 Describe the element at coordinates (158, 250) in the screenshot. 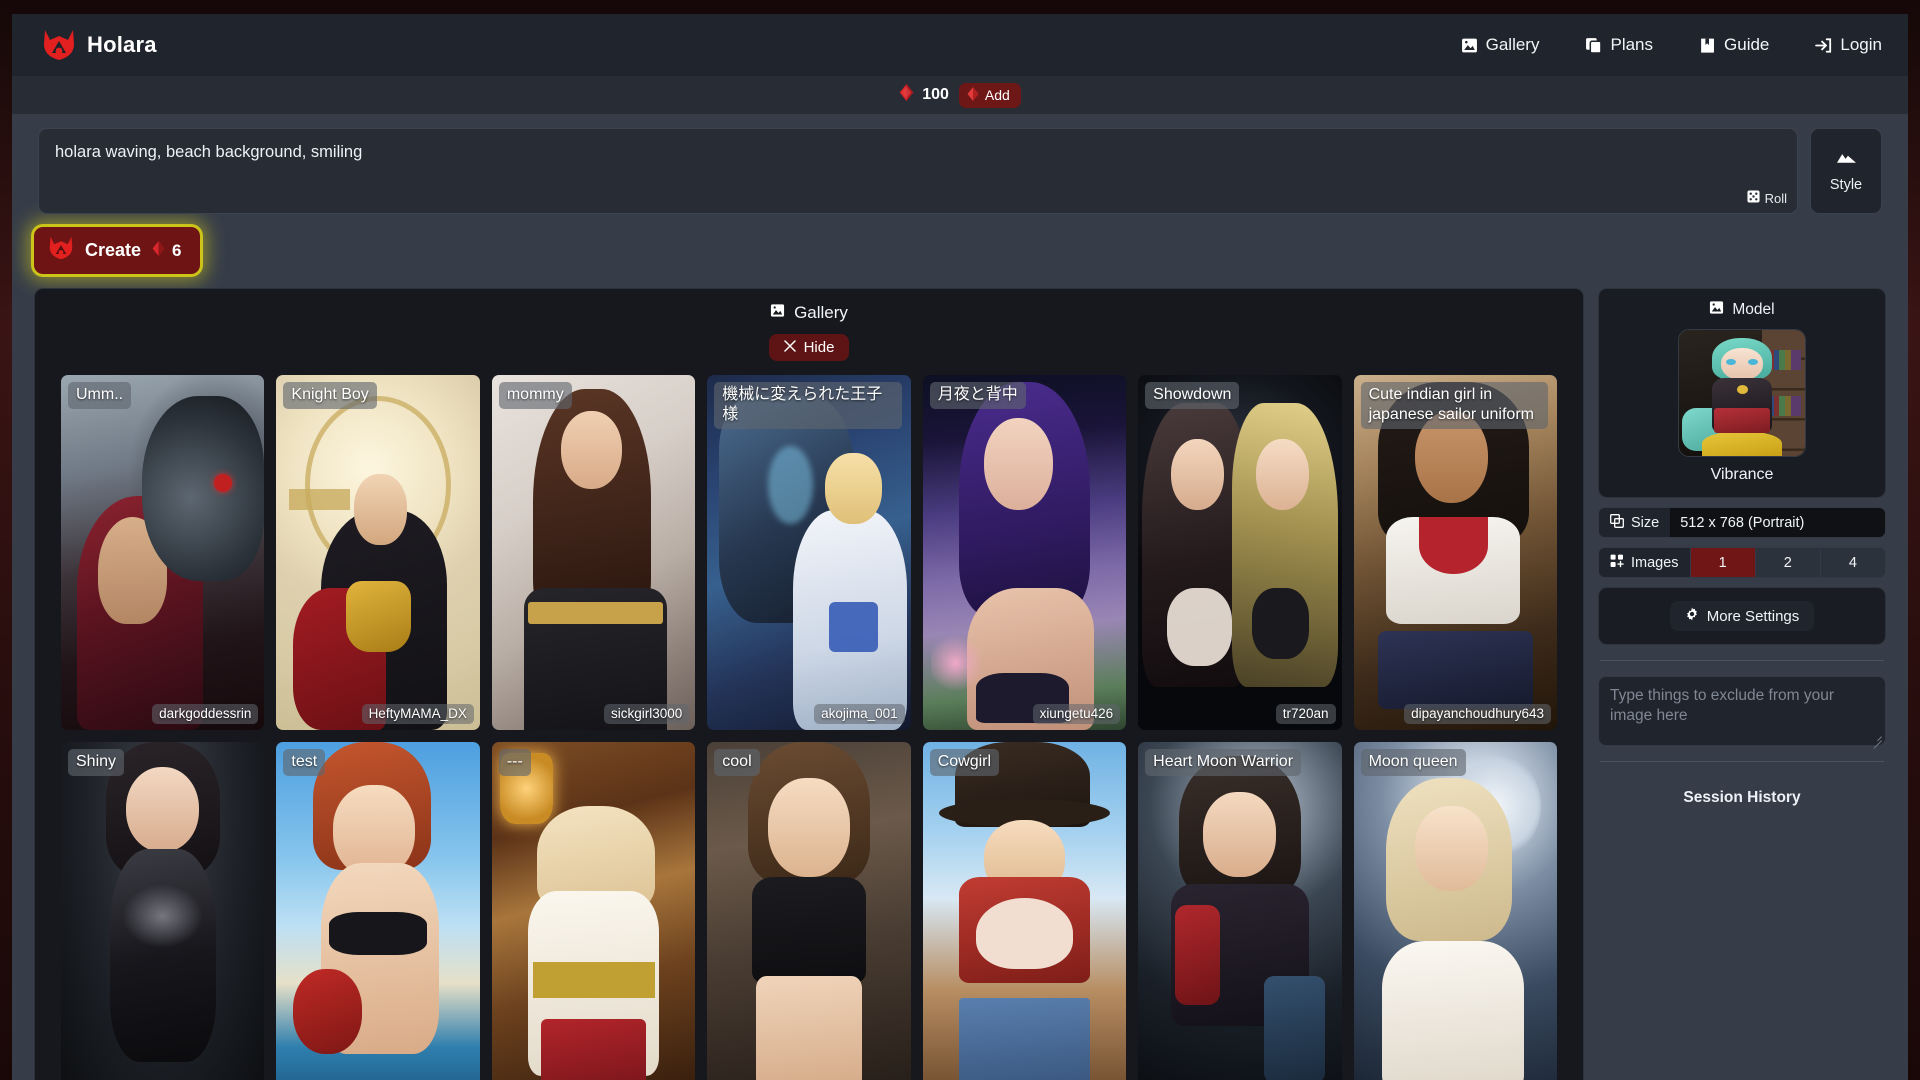

I see `gem-icon-create` at that location.